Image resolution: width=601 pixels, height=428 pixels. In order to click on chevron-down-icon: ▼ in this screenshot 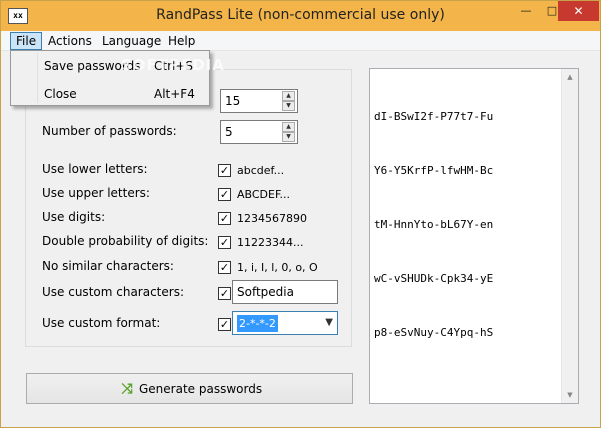, I will do `click(329, 322)`.